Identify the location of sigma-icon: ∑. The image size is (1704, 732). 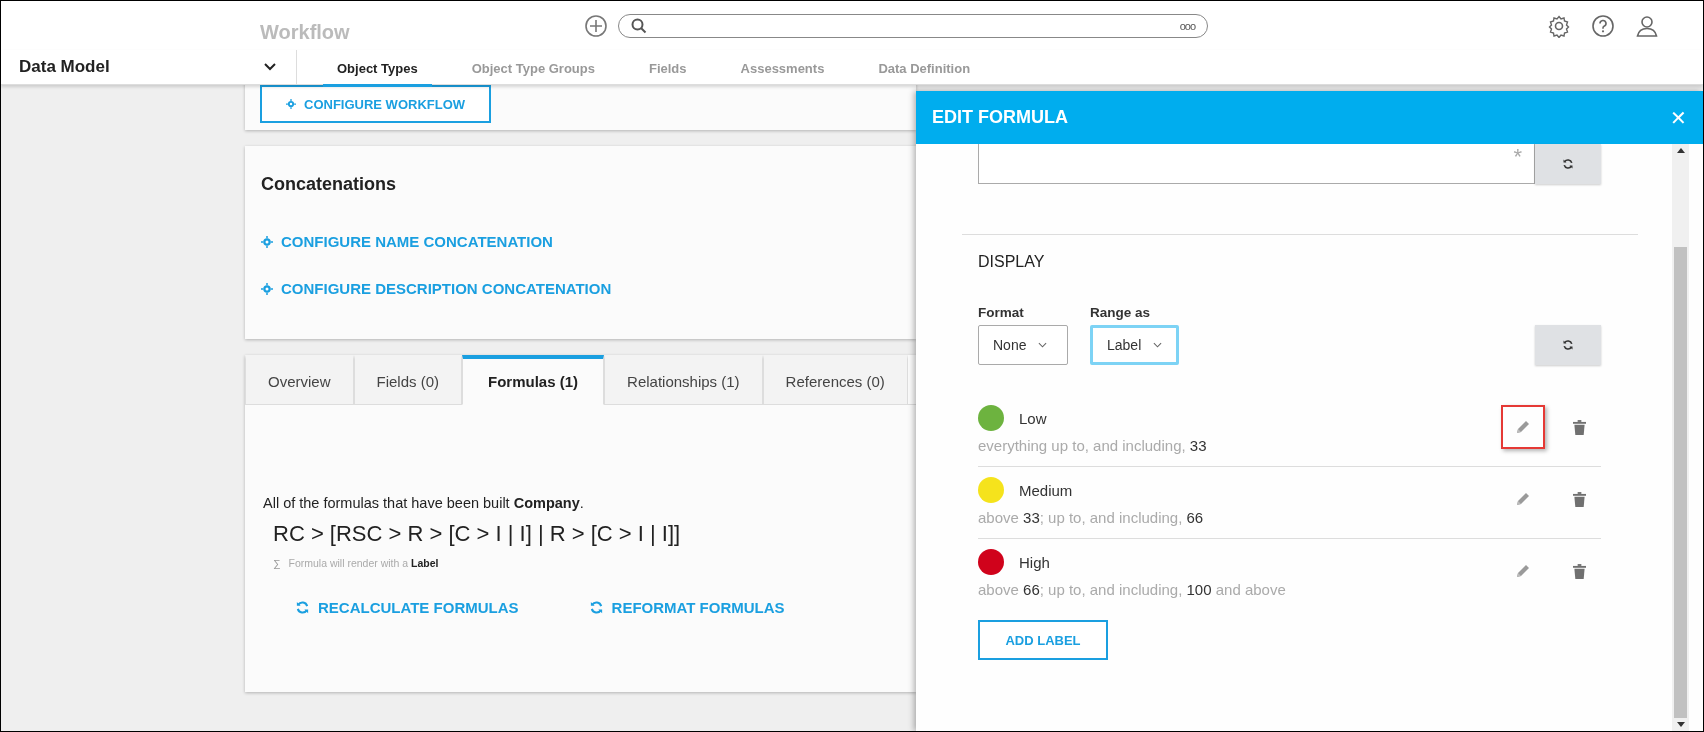
(277, 563).